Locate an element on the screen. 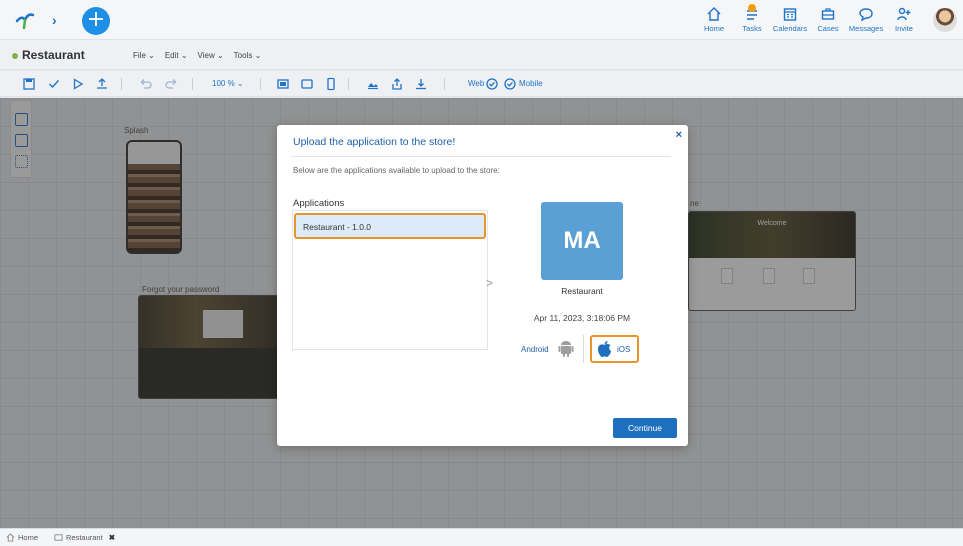 Image resolution: width=963 pixels, height=546 pixels. mobile-toggle-label: Mobile is located at coordinates (531, 83).